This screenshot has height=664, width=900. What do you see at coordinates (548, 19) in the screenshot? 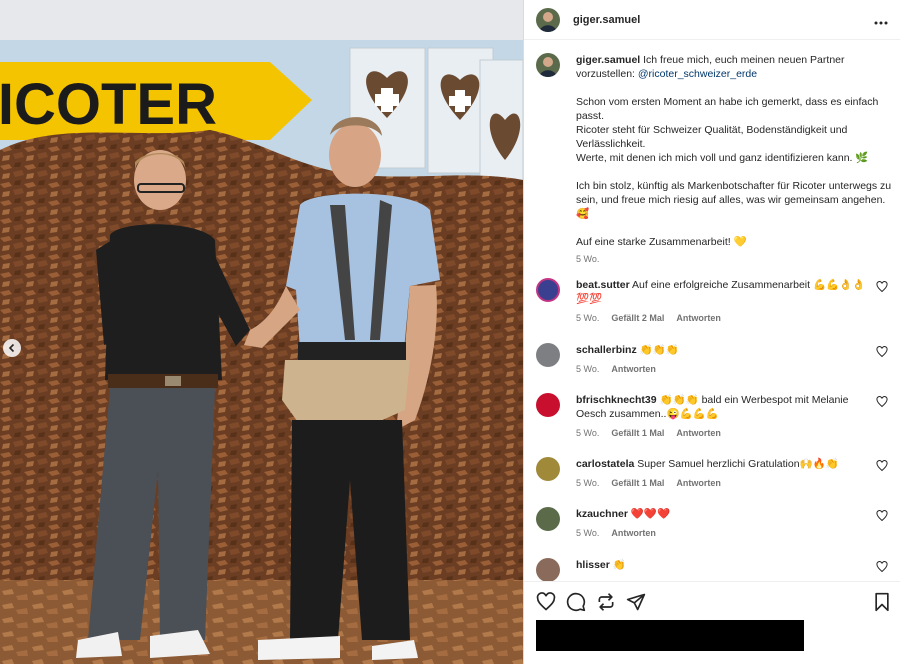
I see `author-avatar` at bounding box center [548, 19].